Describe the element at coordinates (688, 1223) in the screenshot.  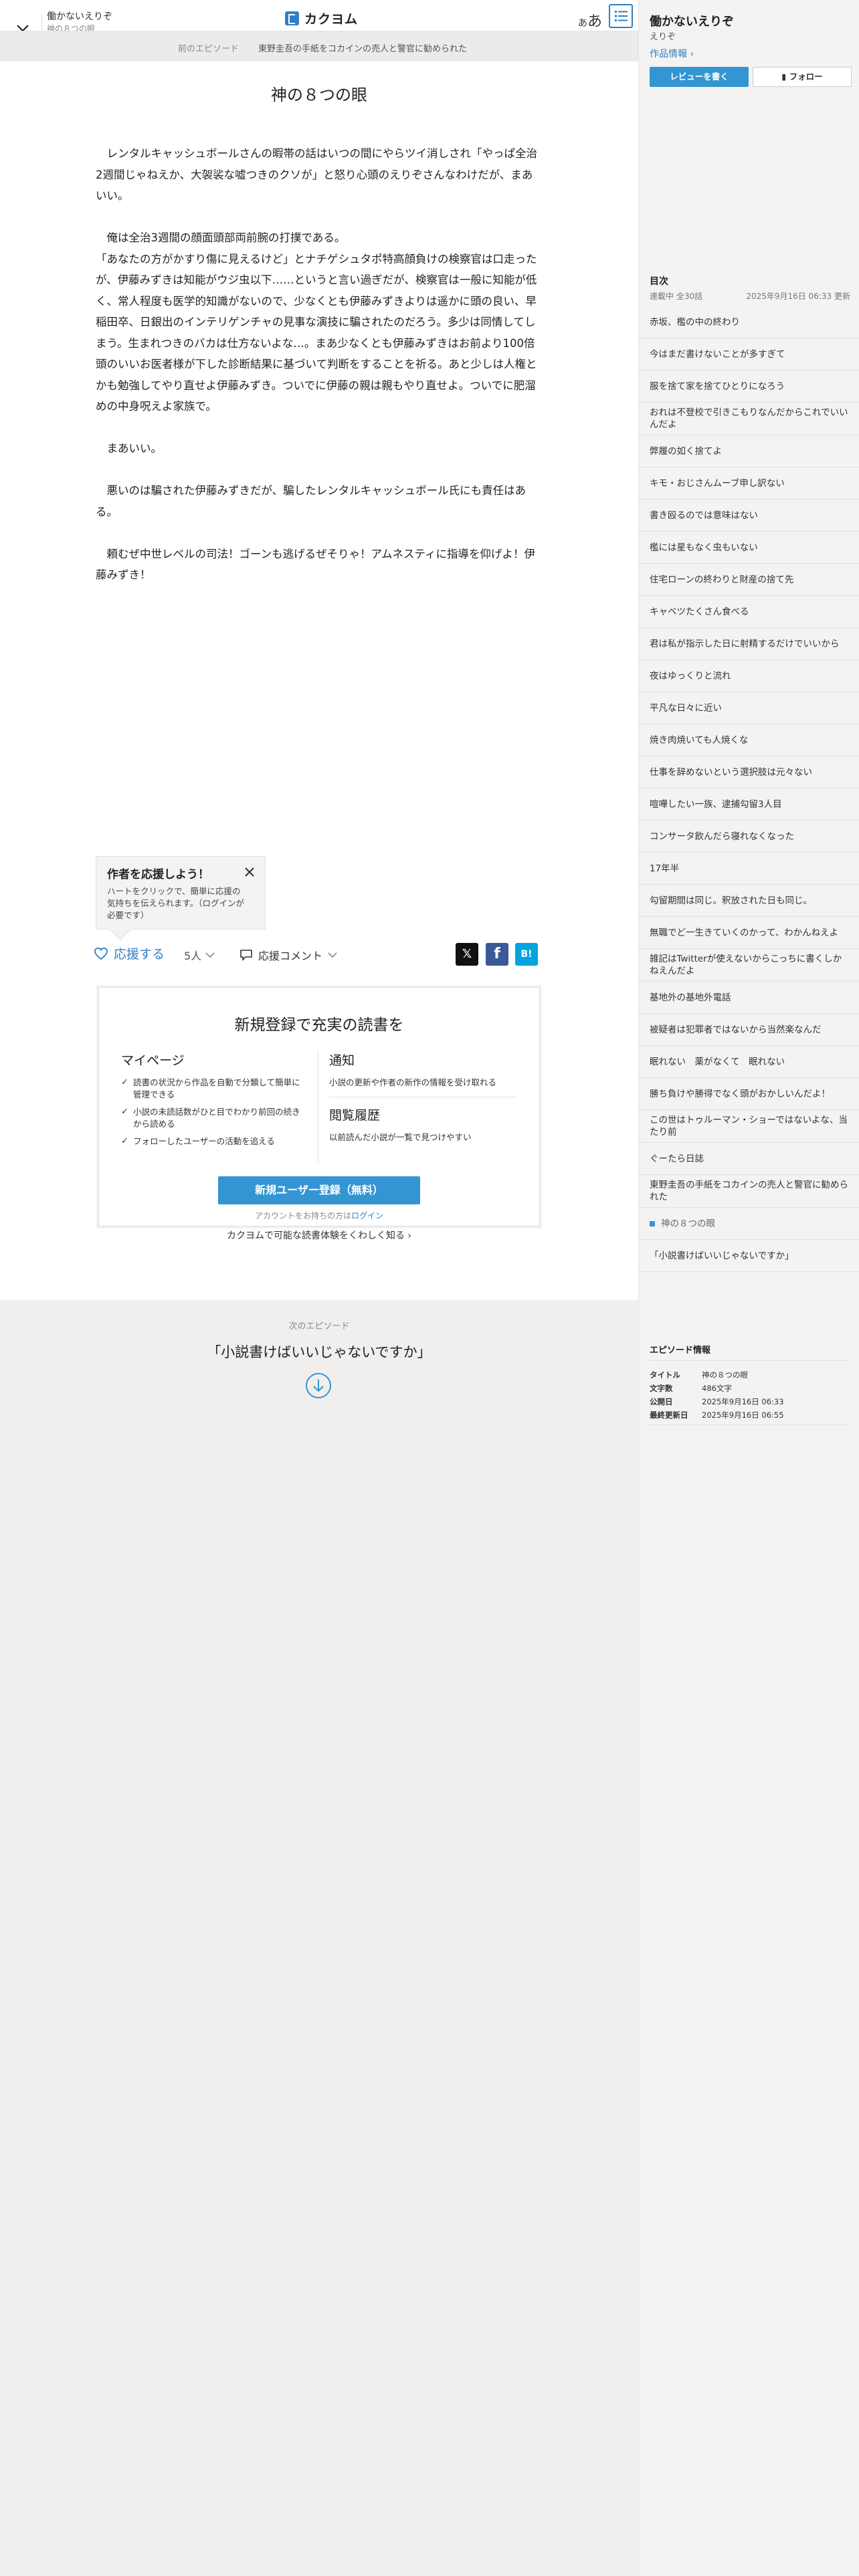
I see `toc-item-label: 神の８つの眼` at that location.